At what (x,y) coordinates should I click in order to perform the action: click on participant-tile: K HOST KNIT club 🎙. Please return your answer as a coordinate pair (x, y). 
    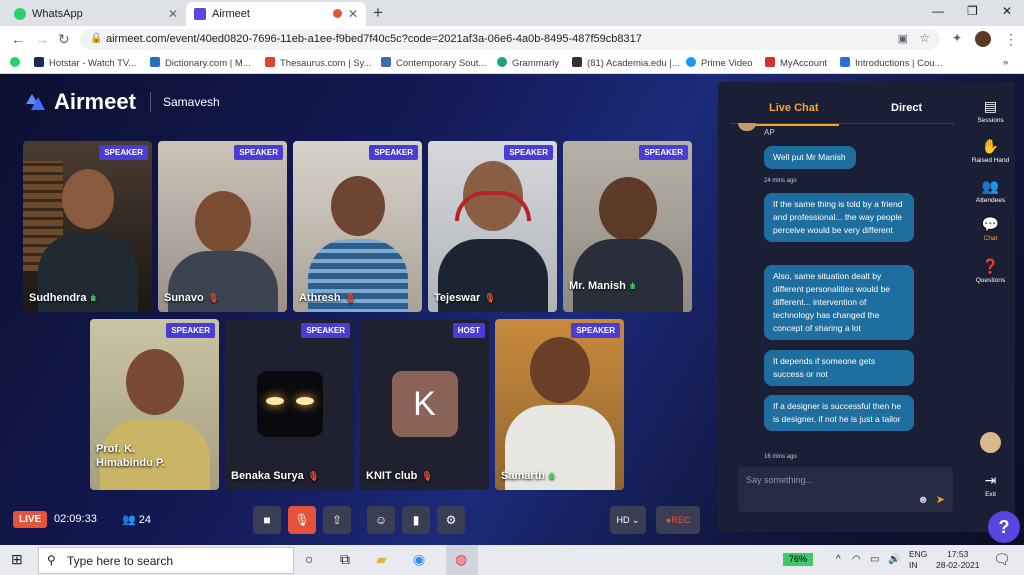
    Looking at the image, I should click on (424, 404).